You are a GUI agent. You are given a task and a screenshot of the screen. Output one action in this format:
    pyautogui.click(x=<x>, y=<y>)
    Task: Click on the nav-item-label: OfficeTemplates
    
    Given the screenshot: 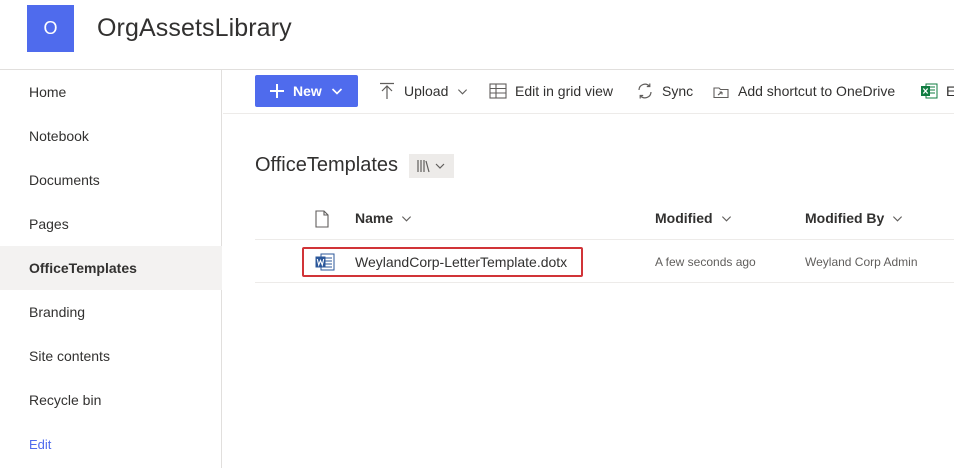 What is the action you would take?
    pyautogui.click(x=83, y=268)
    